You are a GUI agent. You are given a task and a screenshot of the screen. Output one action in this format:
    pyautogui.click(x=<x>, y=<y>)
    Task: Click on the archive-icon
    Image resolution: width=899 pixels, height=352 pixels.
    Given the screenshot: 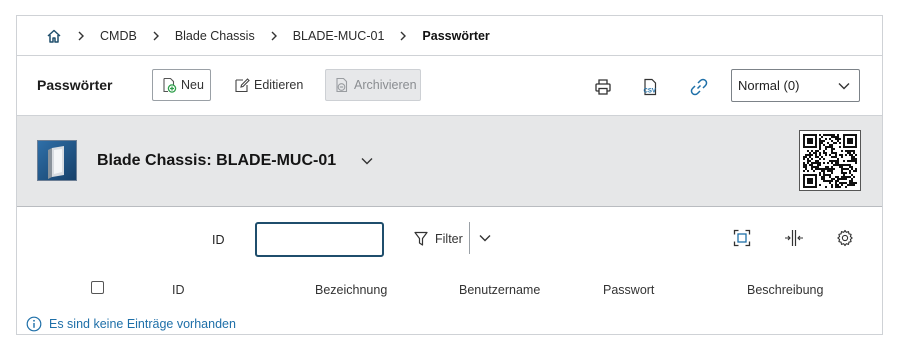 What is the action you would take?
    pyautogui.click(x=342, y=85)
    